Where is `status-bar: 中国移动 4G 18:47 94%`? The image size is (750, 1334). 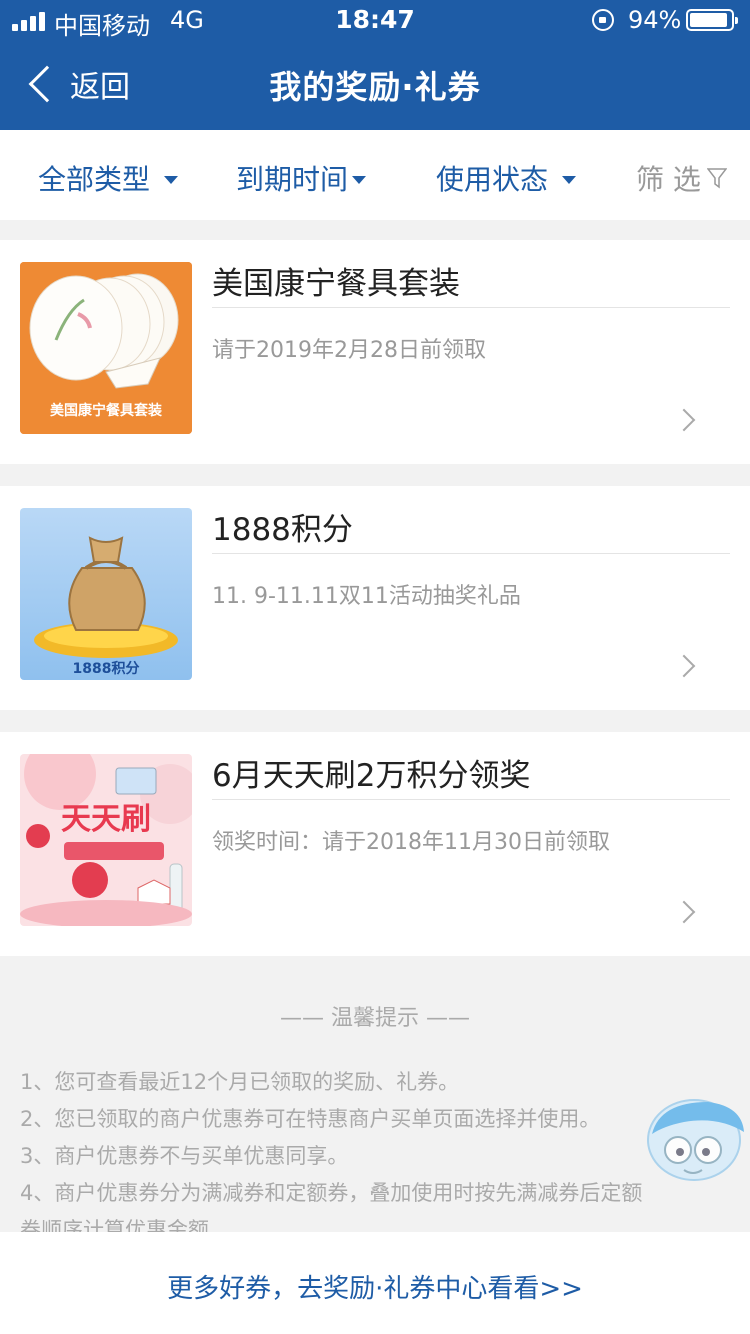
status-bar: 中国移动 4G 18:47 94% is located at coordinates (375, 20).